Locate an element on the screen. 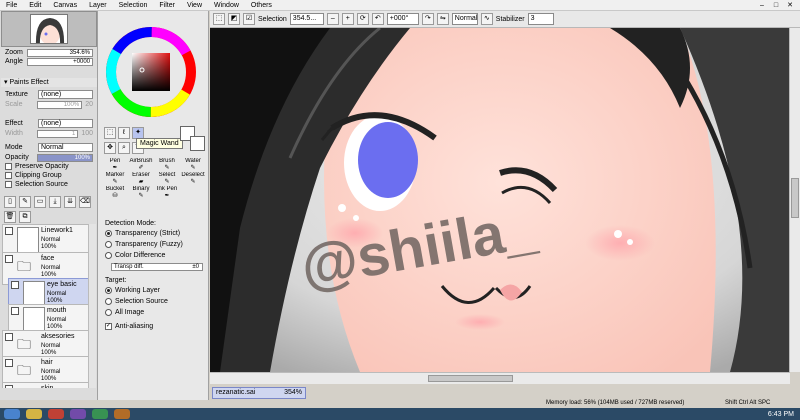 The width and height of the screenshot is (800, 420). width-slider: 1 is located at coordinates (58, 133).